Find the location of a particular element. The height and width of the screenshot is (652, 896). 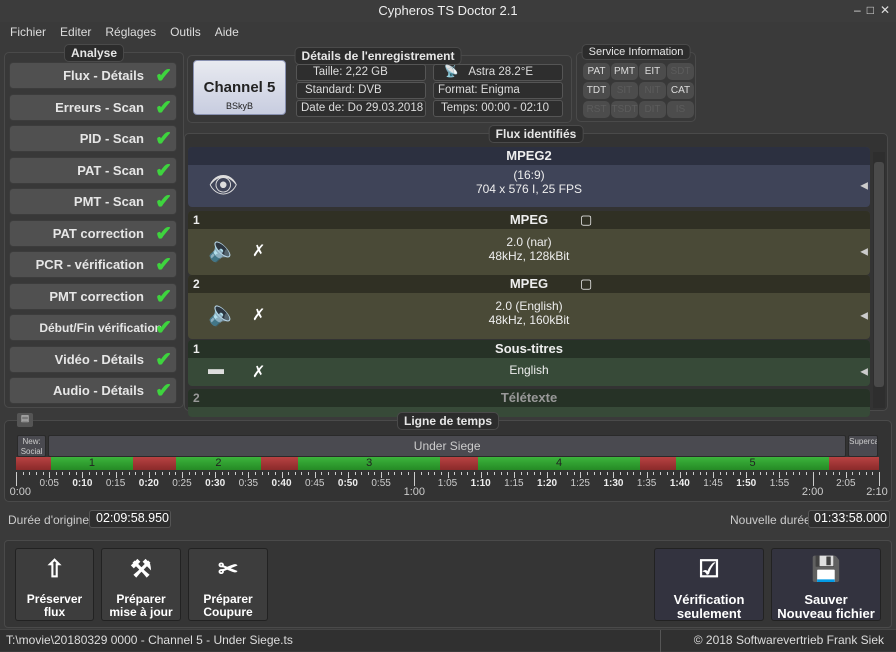

channel-name: Channel 5 is located at coordinates (239, 87).